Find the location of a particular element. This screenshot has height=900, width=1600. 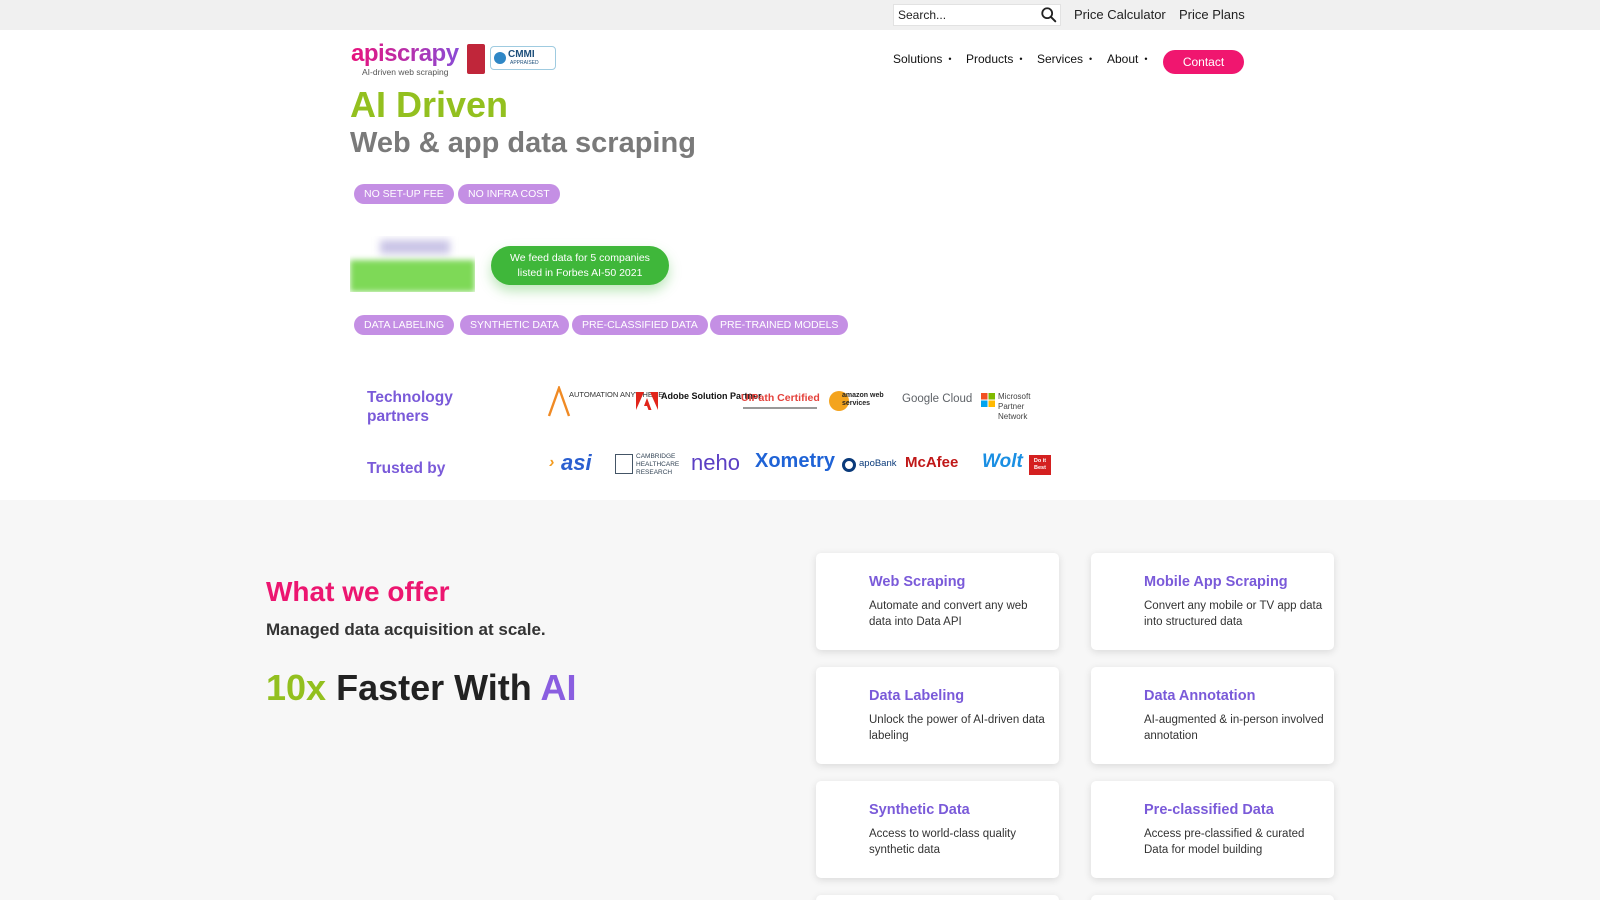

faster-heading: 10x Faster With AI is located at coordinates (421, 688).